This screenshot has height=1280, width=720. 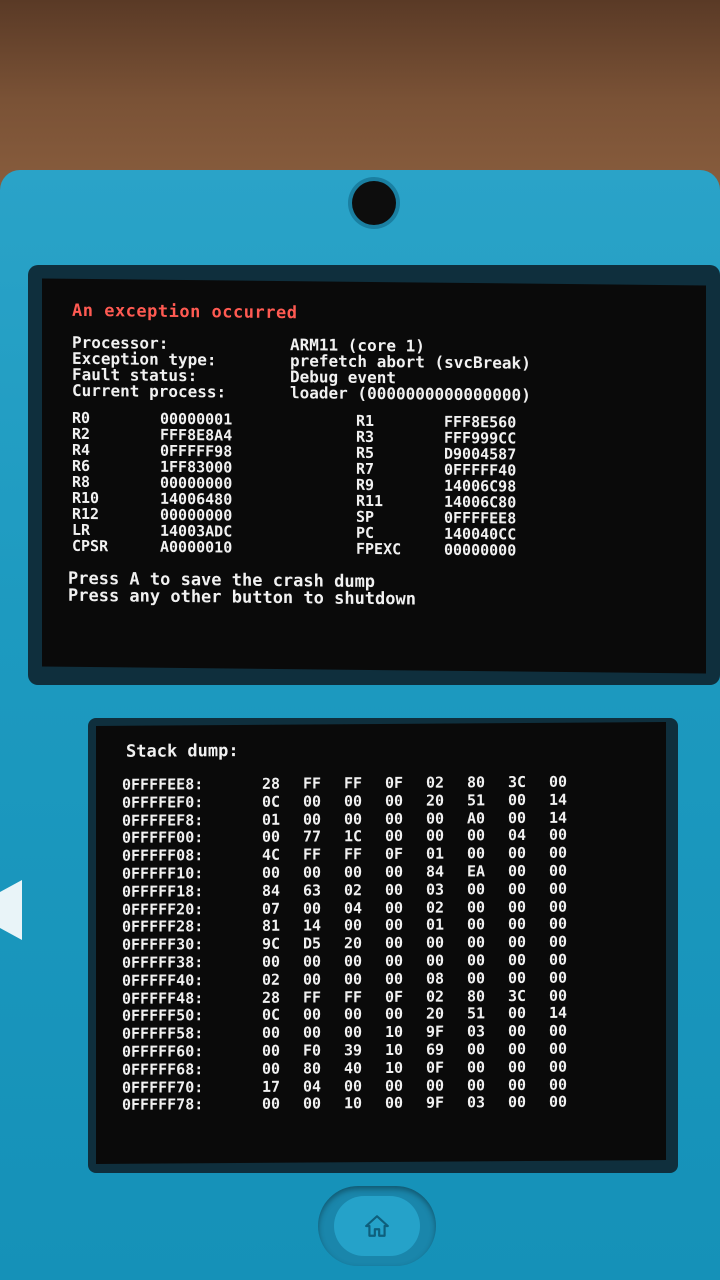 I want to click on info-value: loader (0000000000000000), so click(x=410, y=394).